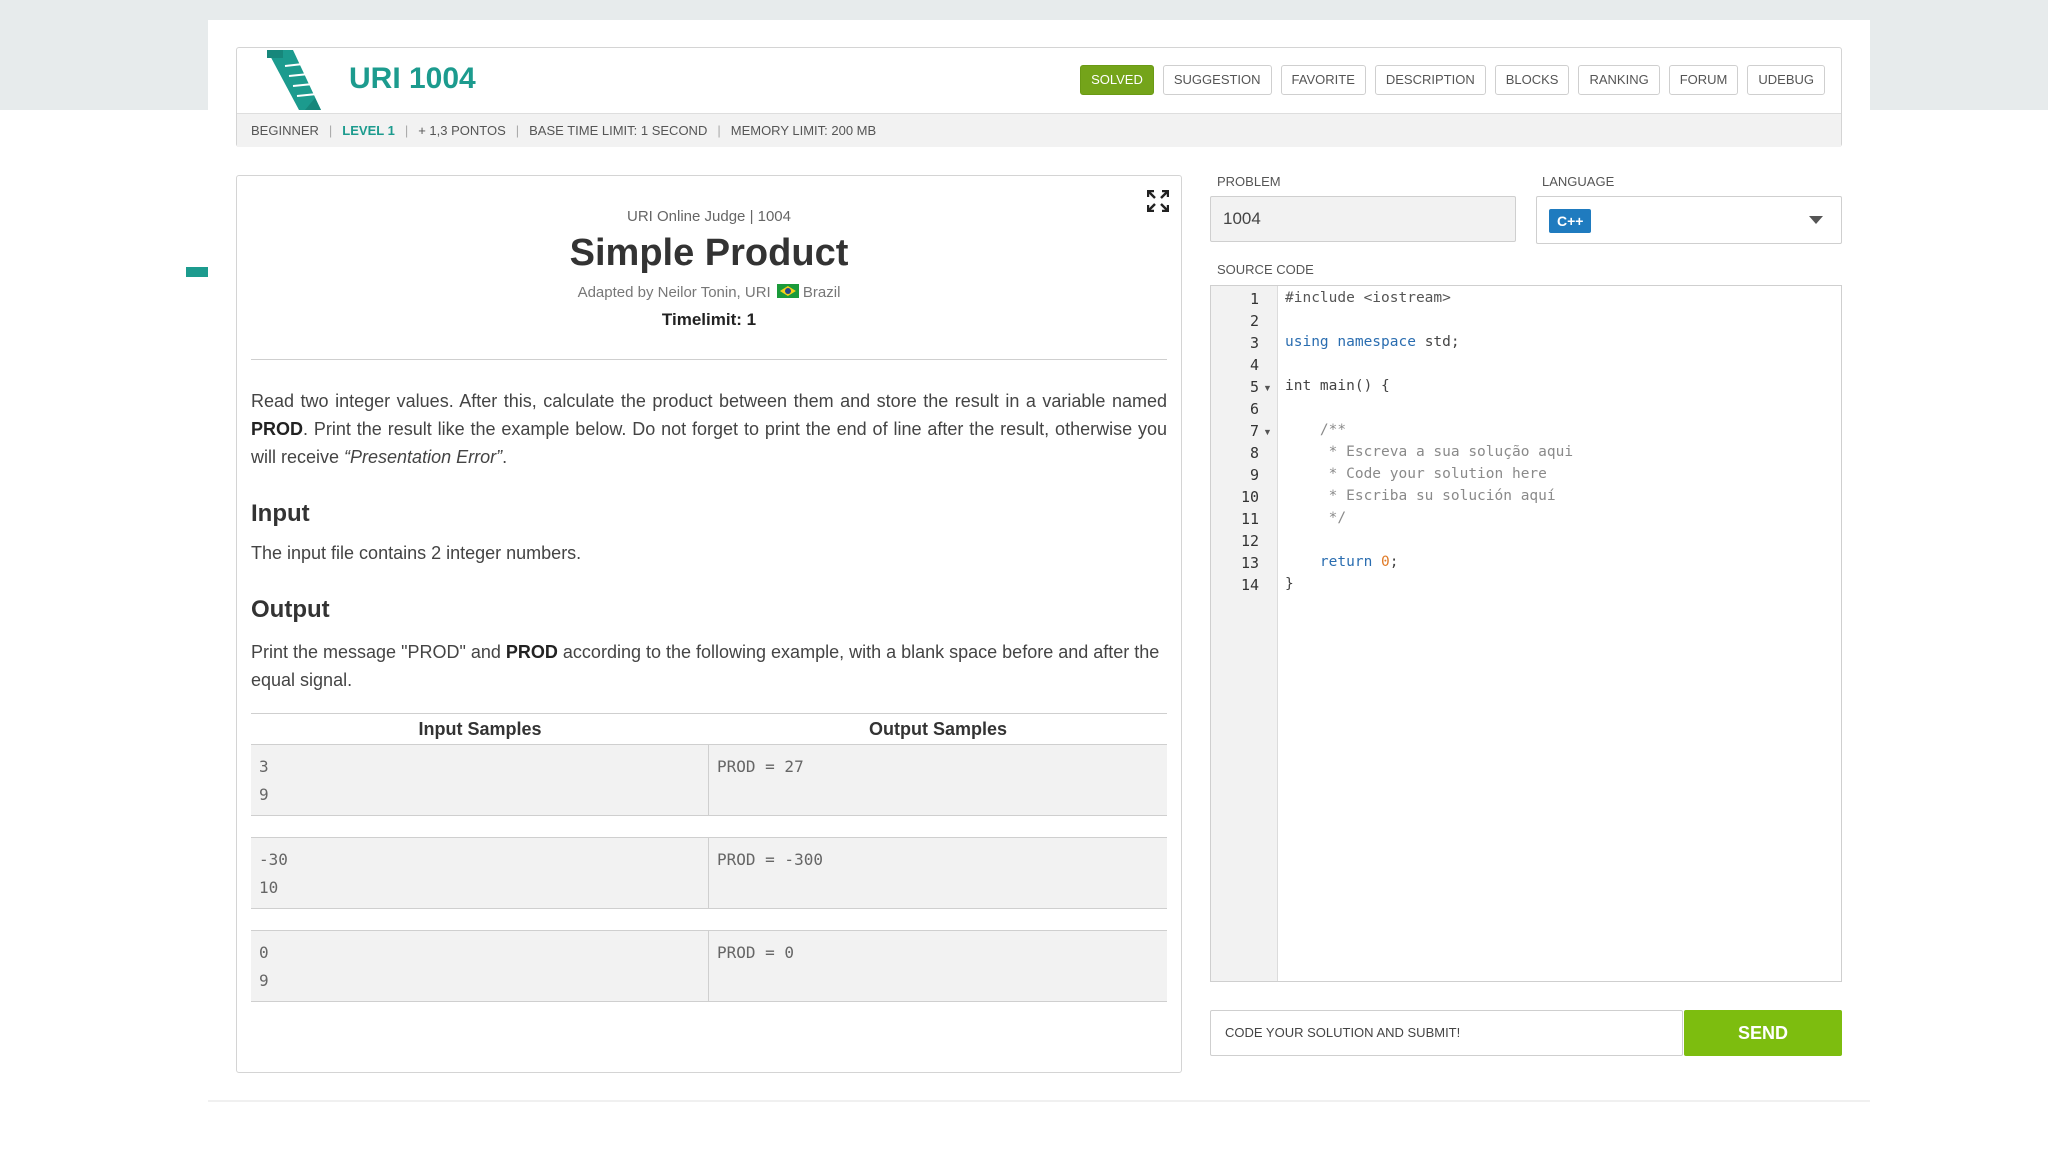  Describe the element at coordinates (1039, 1101) in the screenshot. I see `page-bottom-divider` at that location.